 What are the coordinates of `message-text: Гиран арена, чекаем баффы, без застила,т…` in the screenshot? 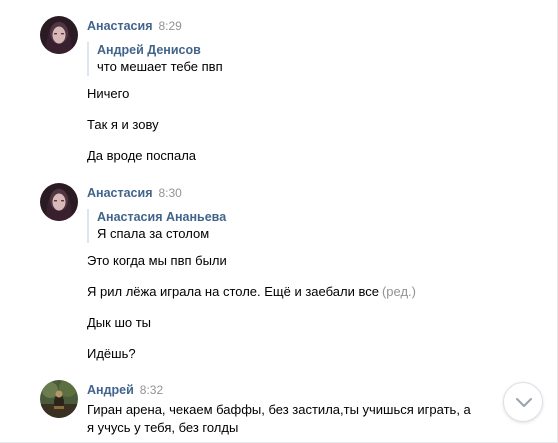 It's located at (279, 418).